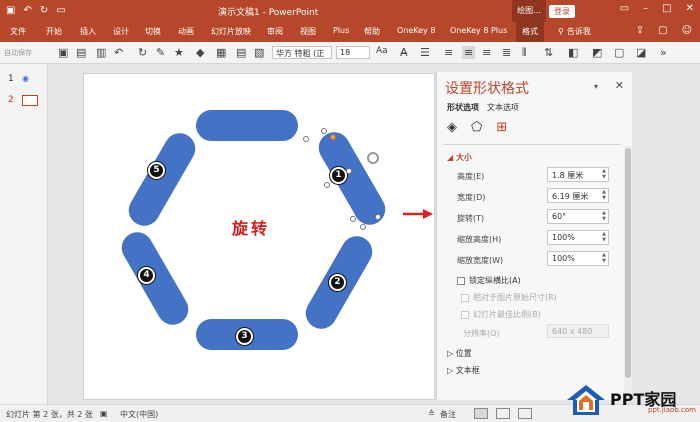 The width and height of the screenshot is (700, 422). What do you see at coordinates (489, 280) in the screenshot?
I see `lock-aspect-checkbox: 锁定纵横比(A)` at bounding box center [489, 280].